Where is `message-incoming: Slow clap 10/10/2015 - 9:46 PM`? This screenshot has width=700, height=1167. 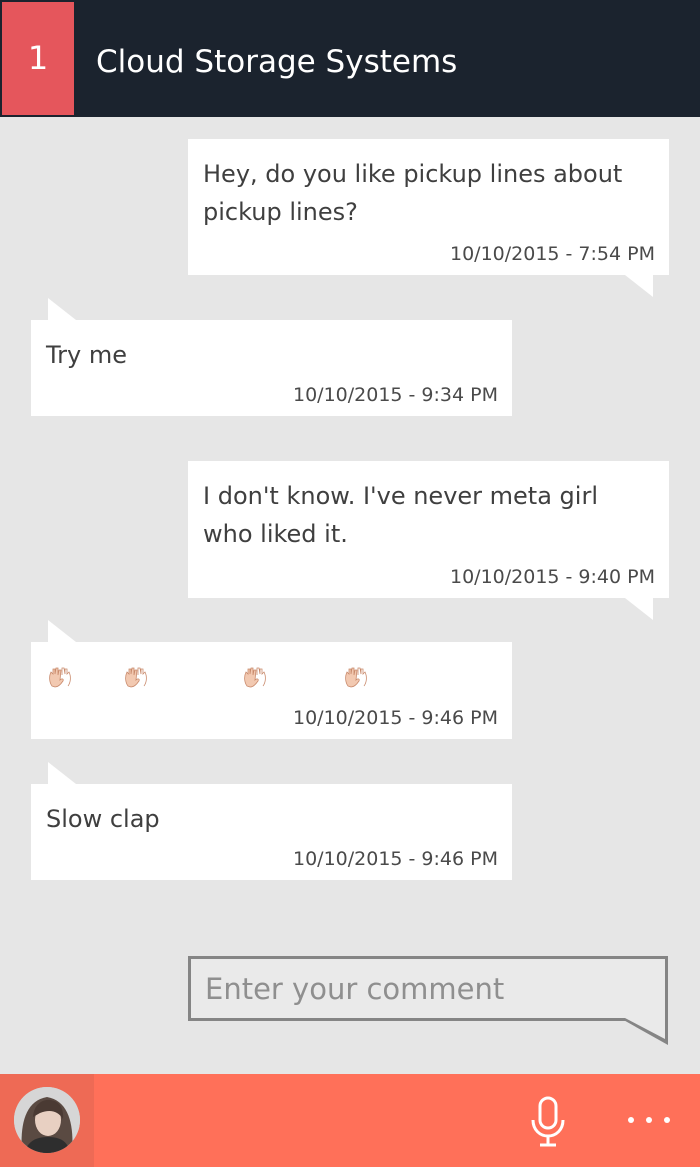 message-incoming: Slow clap 10/10/2015 - 9:46 PM is located at coordinates (271, 832).